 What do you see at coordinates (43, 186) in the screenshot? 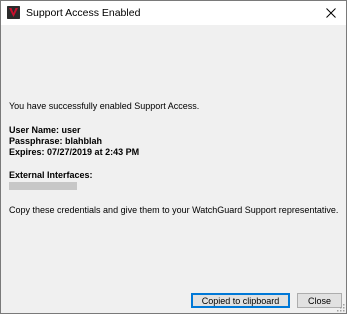
I see `redacted-interface-address` at bounding box center [43, 186].